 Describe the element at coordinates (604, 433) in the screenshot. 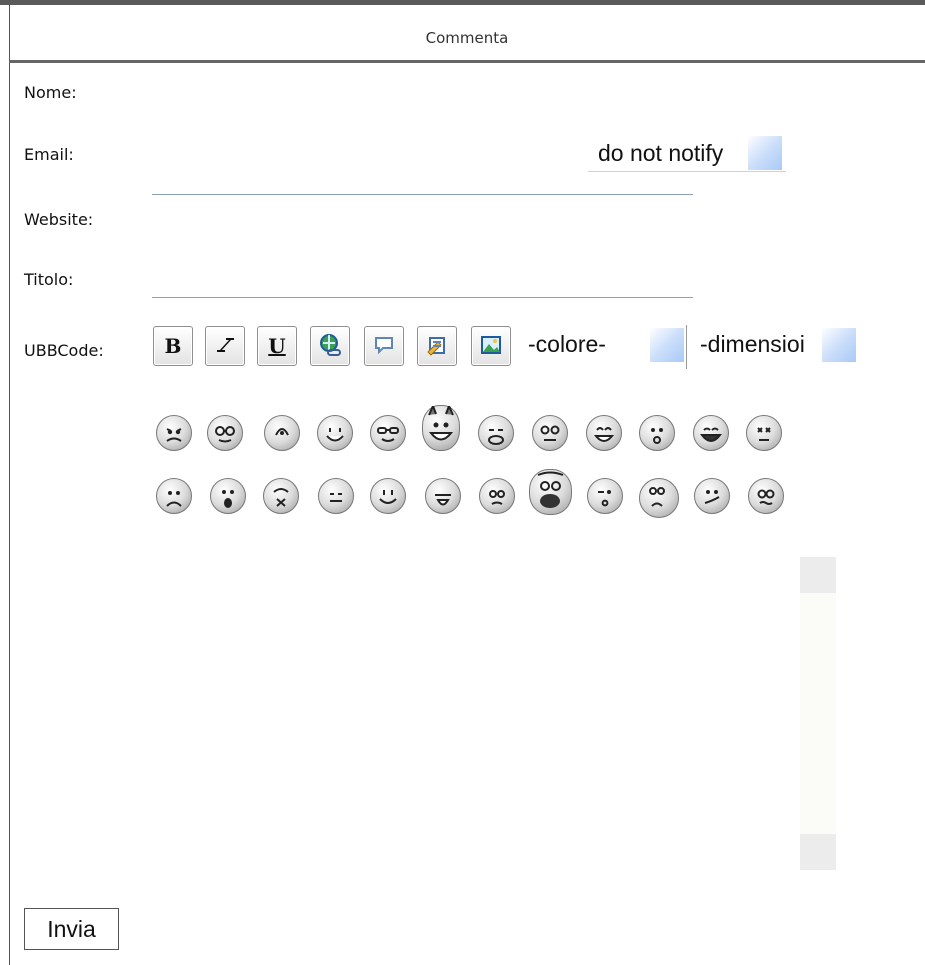

I see `smiley-happy-icon` at that location.